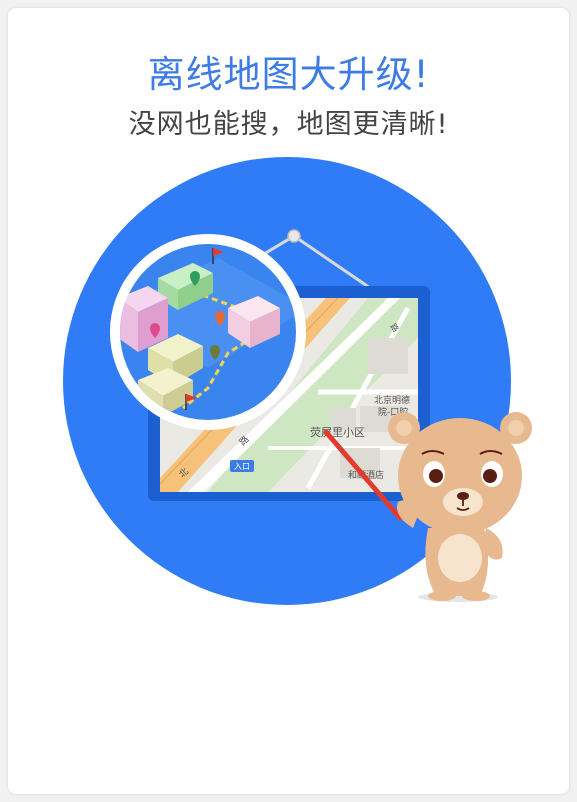  What do you see at coordinates (392, 400) in the screenshot?
I see `map-label-poi: 北京明德` at bounding box center [392, 400].